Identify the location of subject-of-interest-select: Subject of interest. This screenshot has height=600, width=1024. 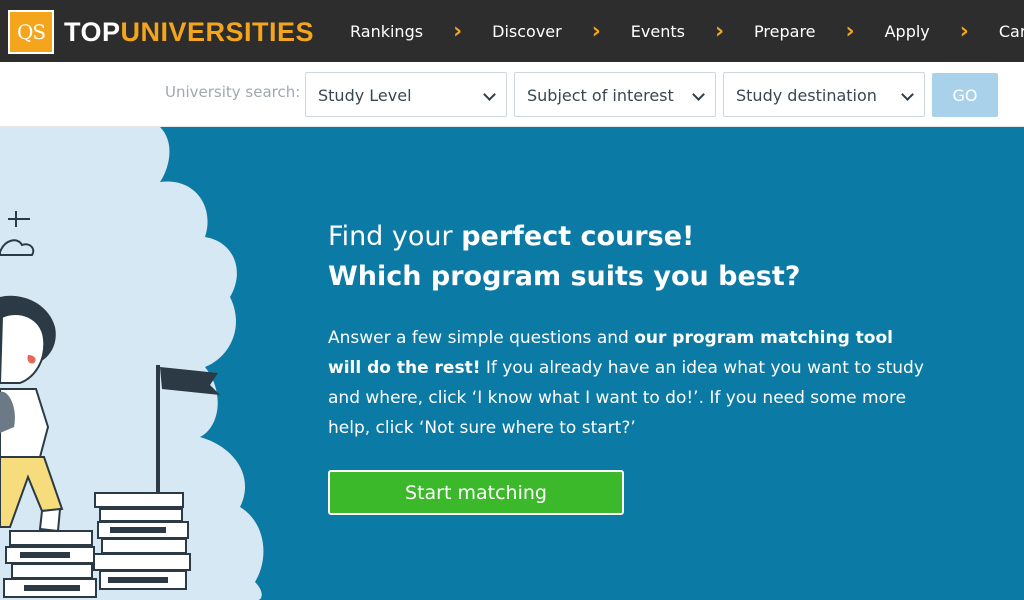
(615, 94).